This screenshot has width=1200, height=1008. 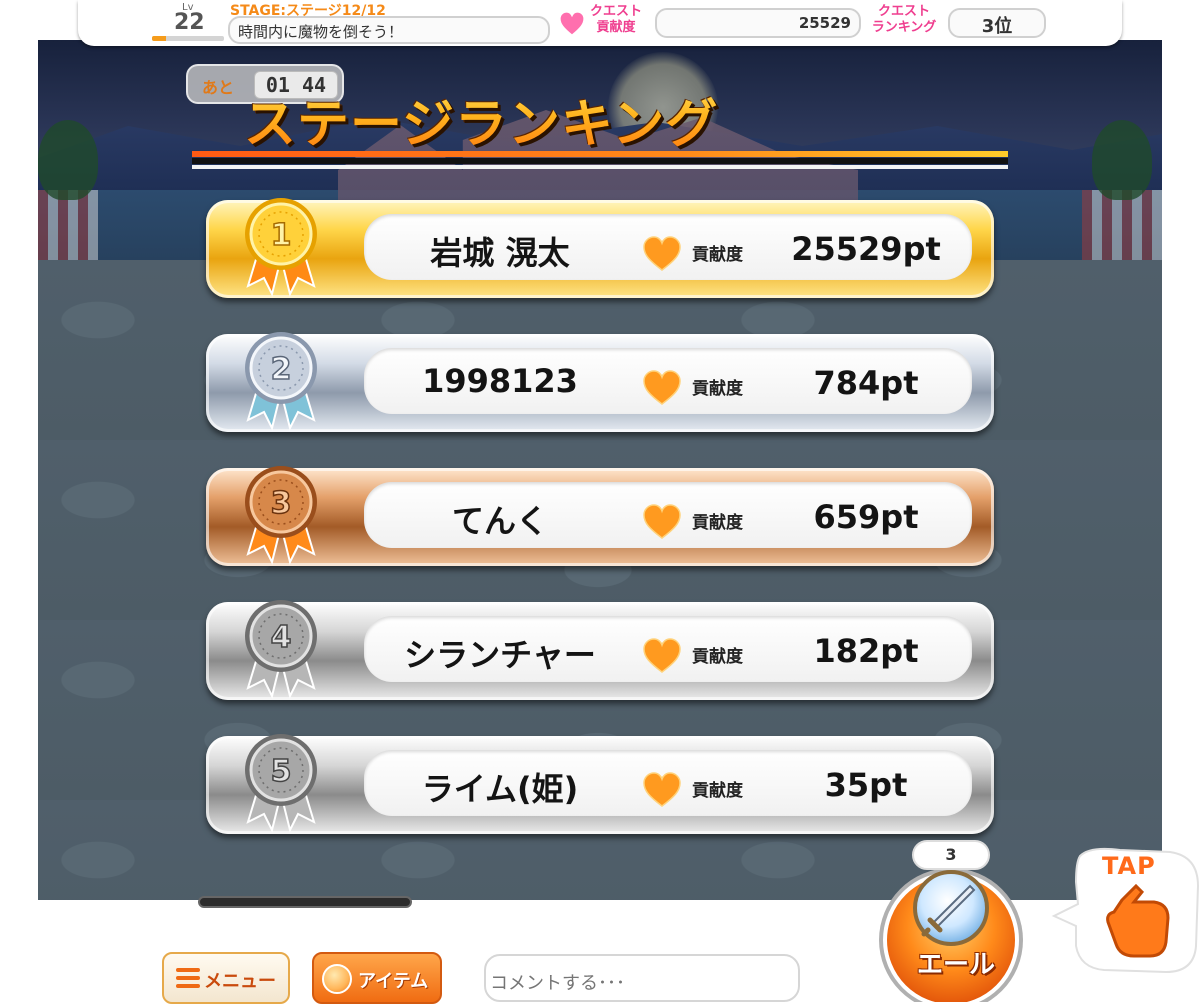 I want to click on market-awning-right, so click(x=1122, y=225).